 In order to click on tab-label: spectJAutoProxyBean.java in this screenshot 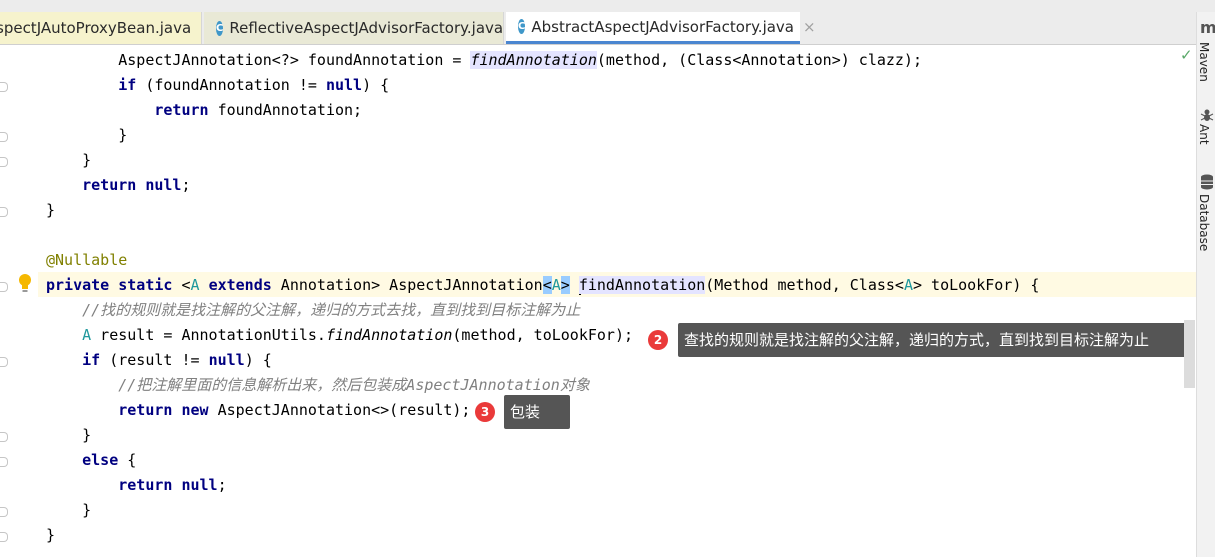, I will do `click(96, 28)`.